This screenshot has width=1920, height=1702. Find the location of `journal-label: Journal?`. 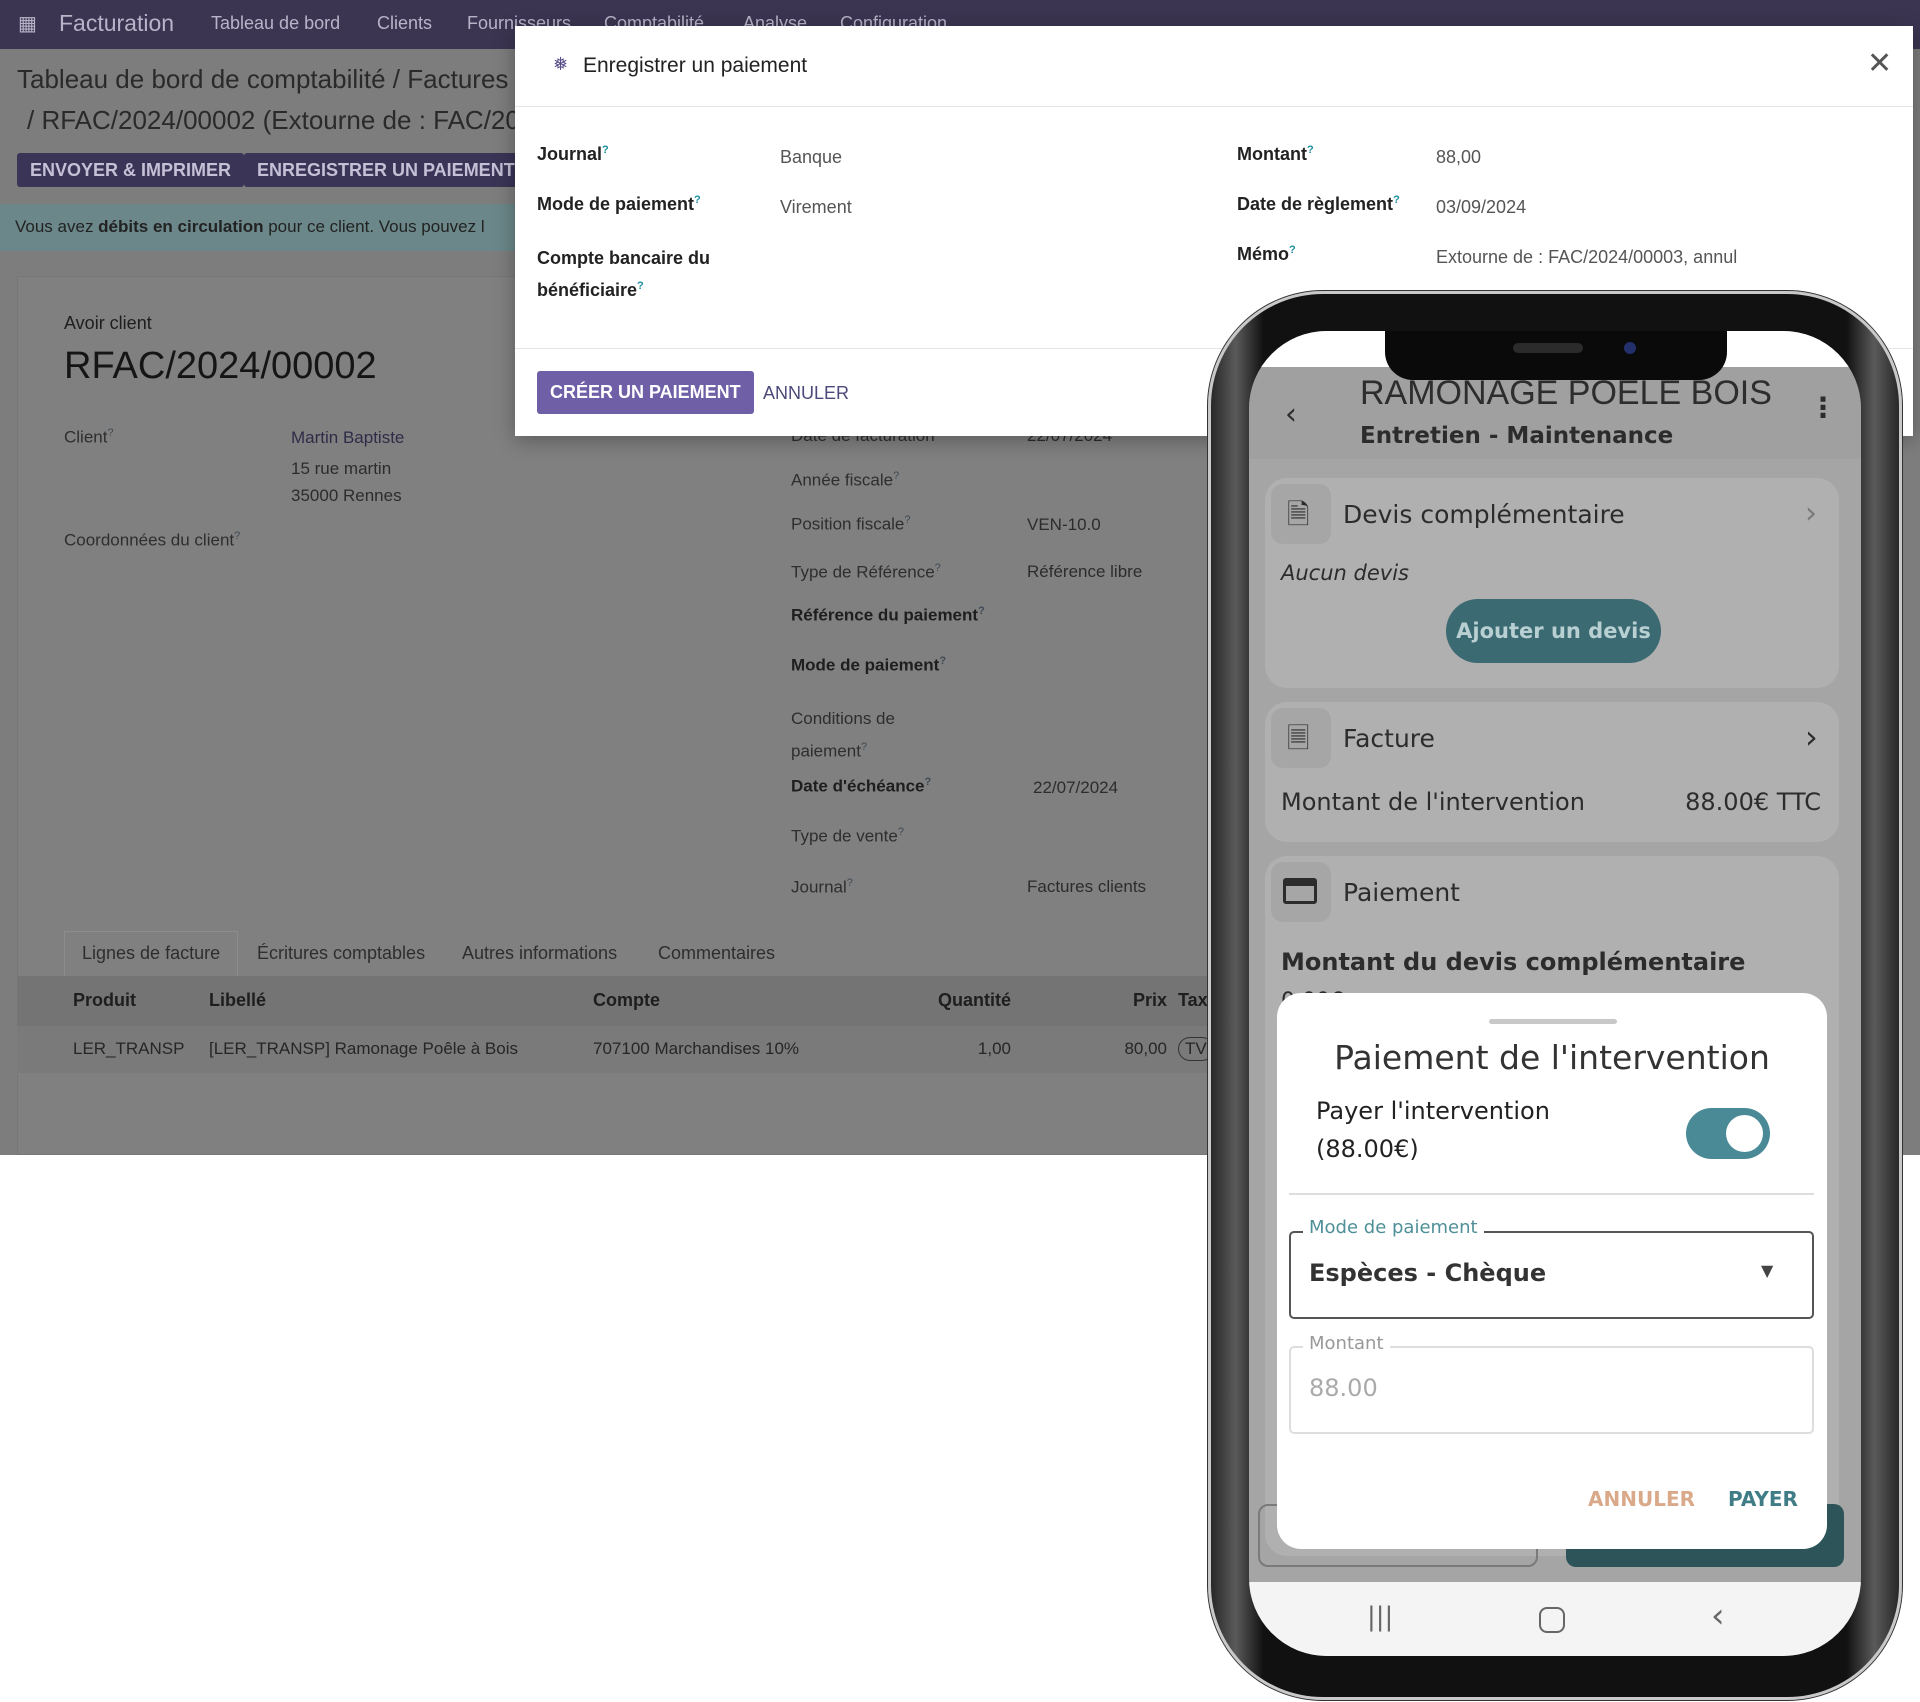

journal-label: Journal? is located at coordinates (573, 154).